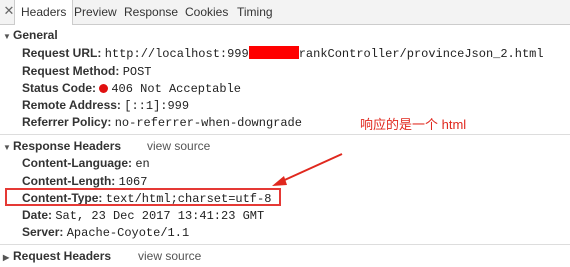 This screenshot has height=267, width=570. Describe the element at coordinates (273, 52) in the screenshot. I see `redaction-mark` at that location.